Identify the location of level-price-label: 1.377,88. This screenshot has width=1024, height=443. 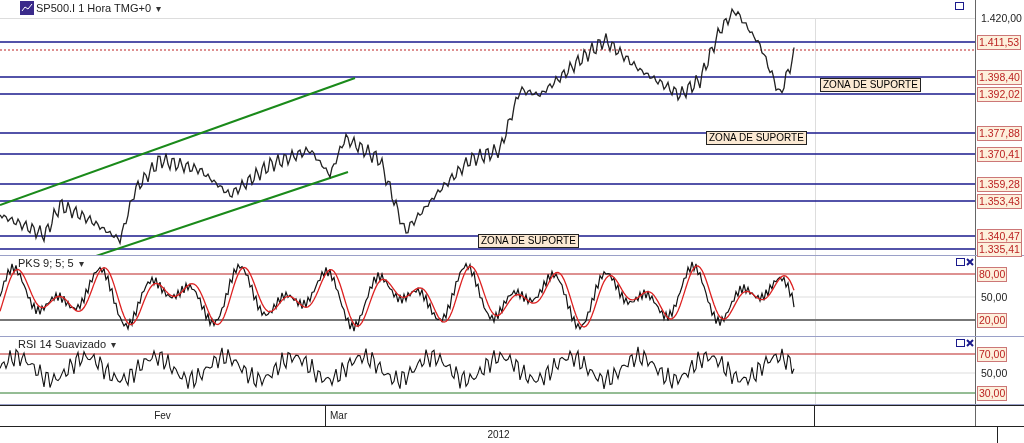
(999, 133).